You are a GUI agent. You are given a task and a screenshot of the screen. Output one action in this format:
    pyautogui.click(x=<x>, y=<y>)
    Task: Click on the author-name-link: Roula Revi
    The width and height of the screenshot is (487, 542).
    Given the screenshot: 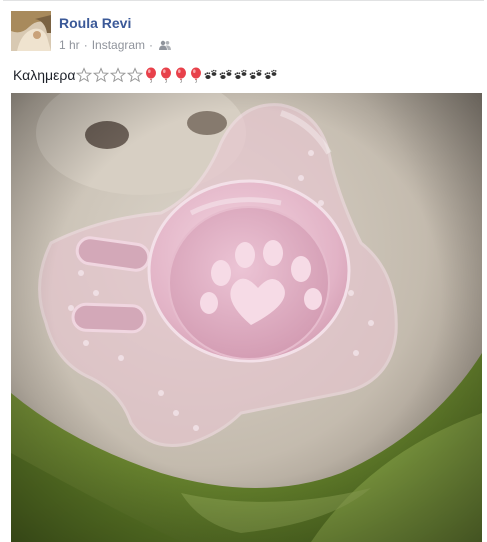 What is the action you would take?
    pyautogui.click(x=95, y=23)
    